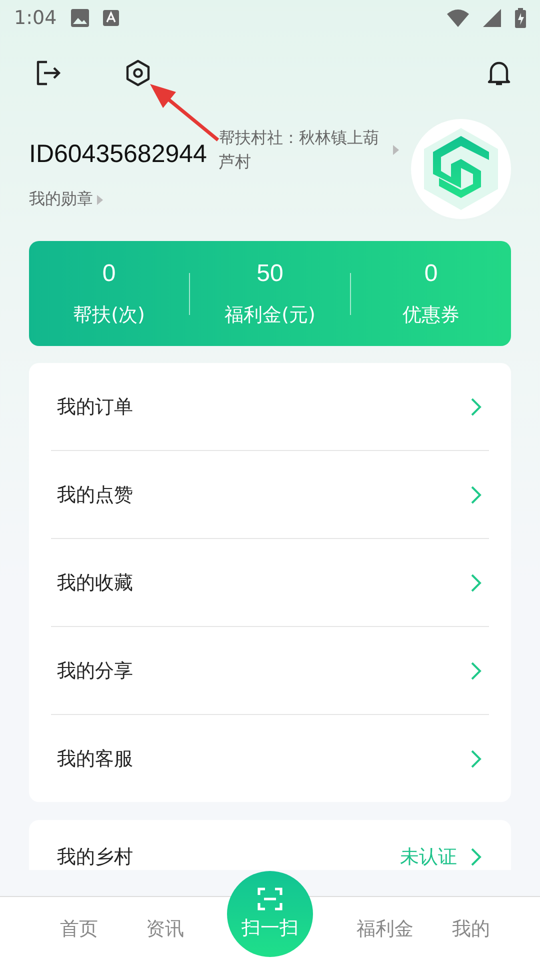  What do you see at coordinates (79, 929) in the screenshot?
I see `tab-item: 首页` at bounding box center [79, 929].